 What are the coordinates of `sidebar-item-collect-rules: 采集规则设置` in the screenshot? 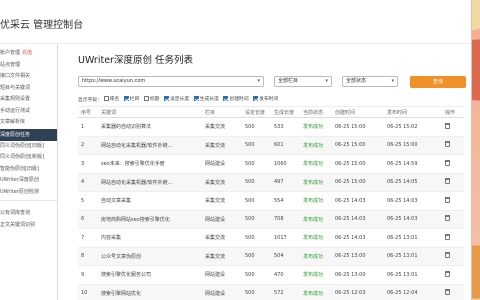 It's located at (28, 100).